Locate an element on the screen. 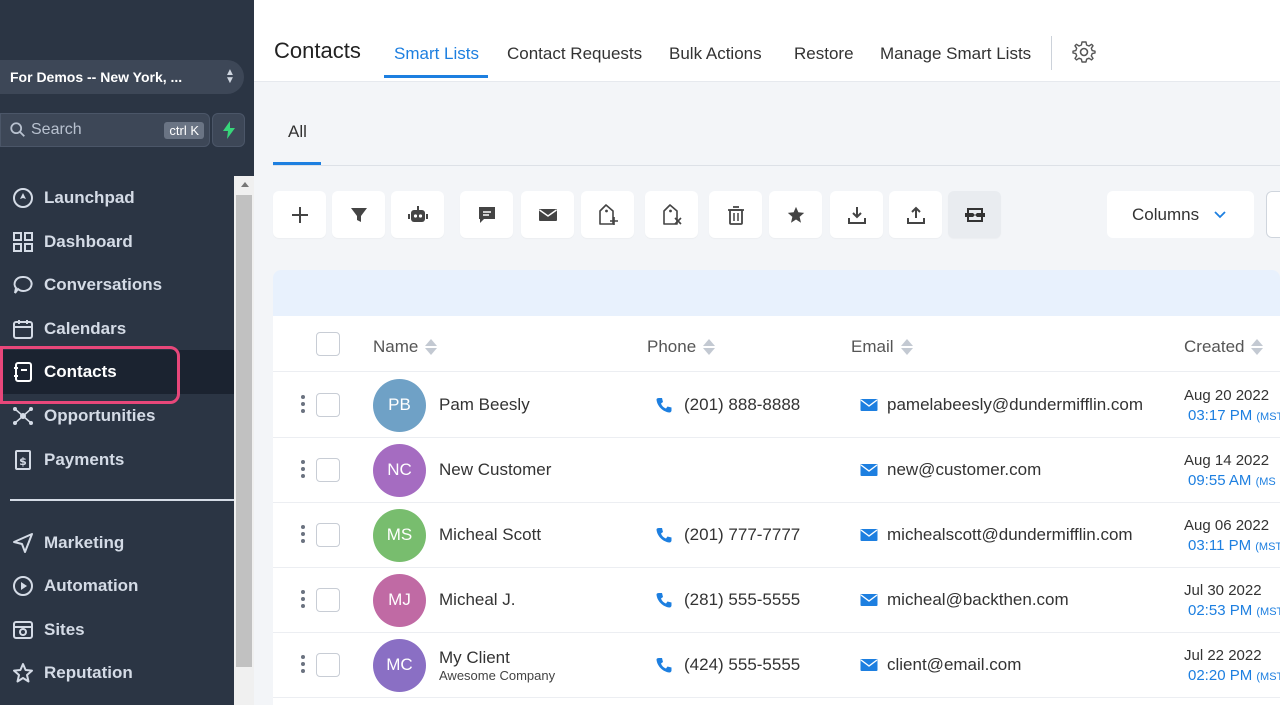 This screenshot has height=705, width=1280. columns-button: Columns is located at coordinates (1180, 214).